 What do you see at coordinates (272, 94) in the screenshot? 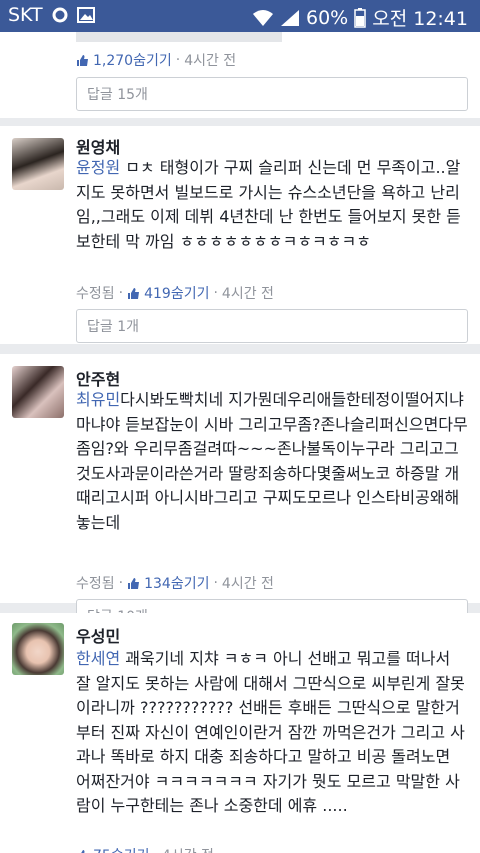
I see `reply-count-button: 답글 15개` at bounding box center [272, 94].